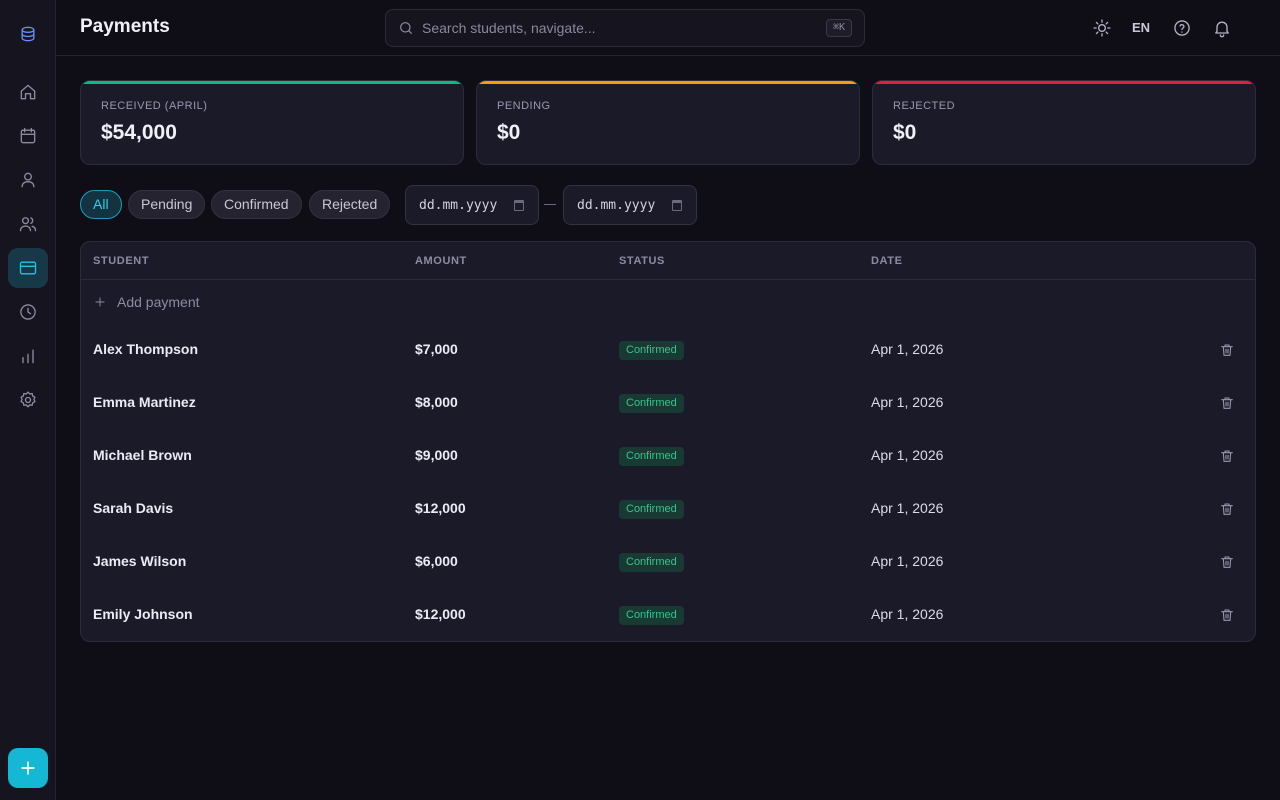  Describe the element at coordinates (668, 122) in the screenshot. I see `stat-card-pending: PENDING $0` at that location.